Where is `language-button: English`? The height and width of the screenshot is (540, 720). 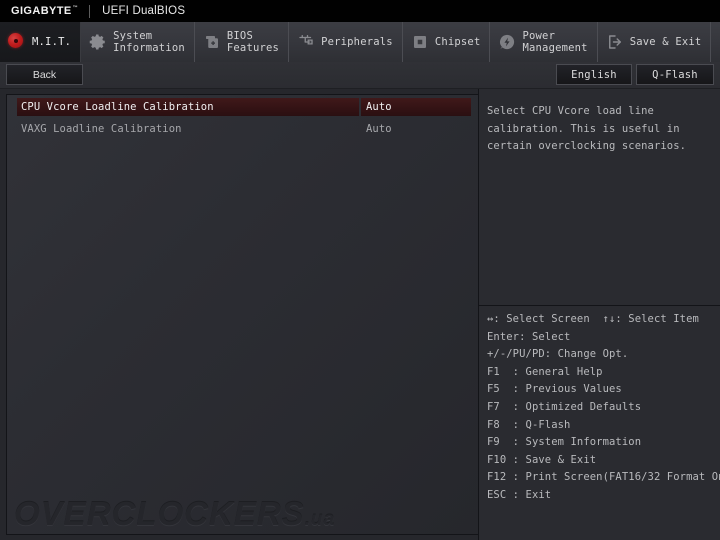
language-button: English is located at coordinates (594, 74).